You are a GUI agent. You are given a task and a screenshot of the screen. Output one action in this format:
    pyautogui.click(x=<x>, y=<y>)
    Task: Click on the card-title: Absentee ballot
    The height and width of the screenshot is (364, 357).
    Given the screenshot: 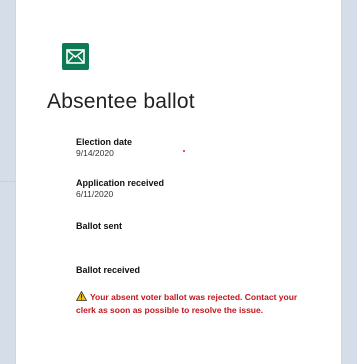 What is the action you would take?
    pyautogui.click(x=121, y=101)
    